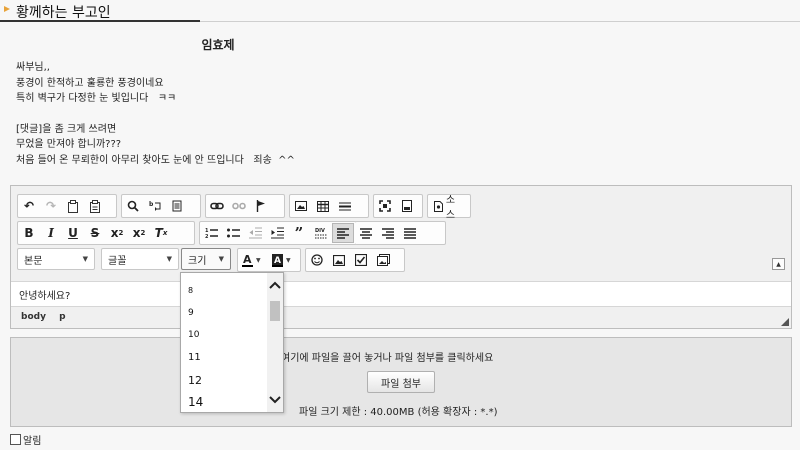 The width and height of the screenshot is (800, 450). Describe the element at coordinates (366, 233) in the screenshot. I see `align-center-icon` at that location.